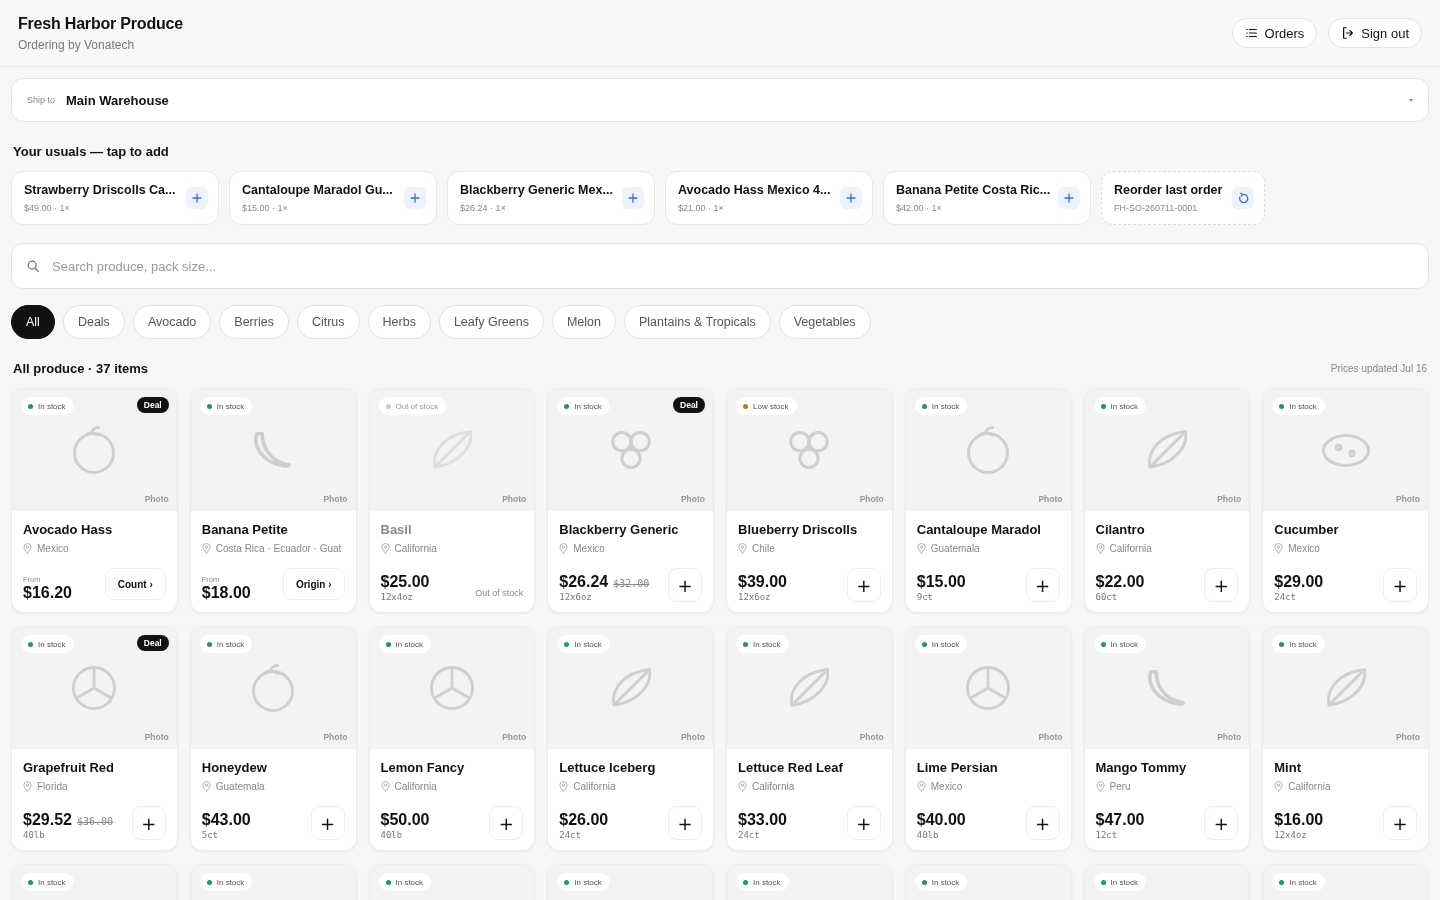 Image resolution: width=1440 pixels, height=900 pixels. Describe the element at coordinates (115, 198) in the screenshot. I see `usual-item-card: Strawberry Driscolls Ca... $49.00 · 1×` at that location.